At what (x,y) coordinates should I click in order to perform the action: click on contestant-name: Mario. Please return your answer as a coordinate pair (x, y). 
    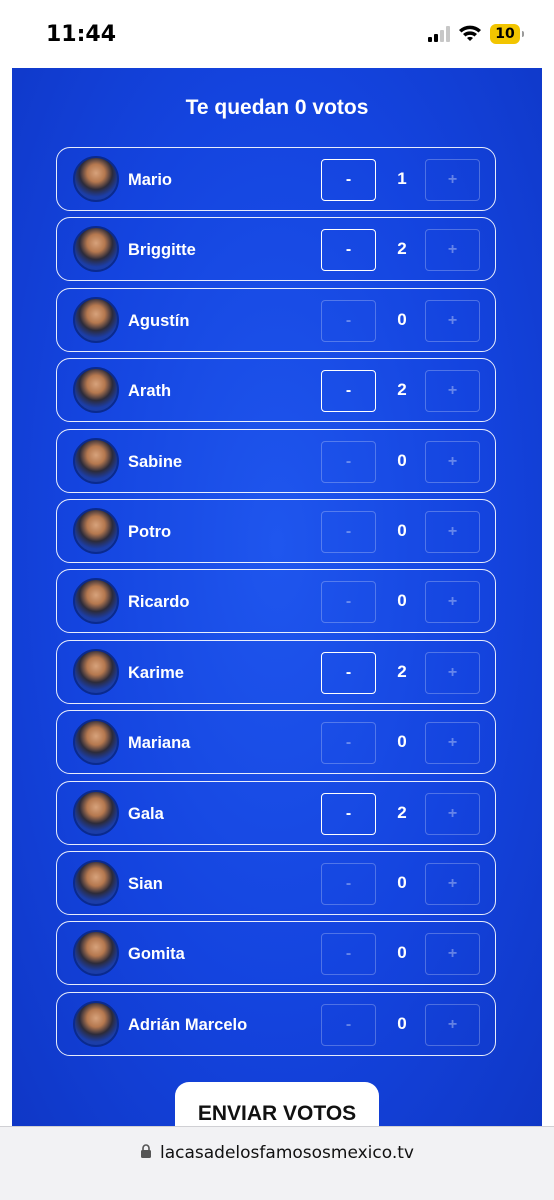
    Looking at the image, I should click on (150, 180).